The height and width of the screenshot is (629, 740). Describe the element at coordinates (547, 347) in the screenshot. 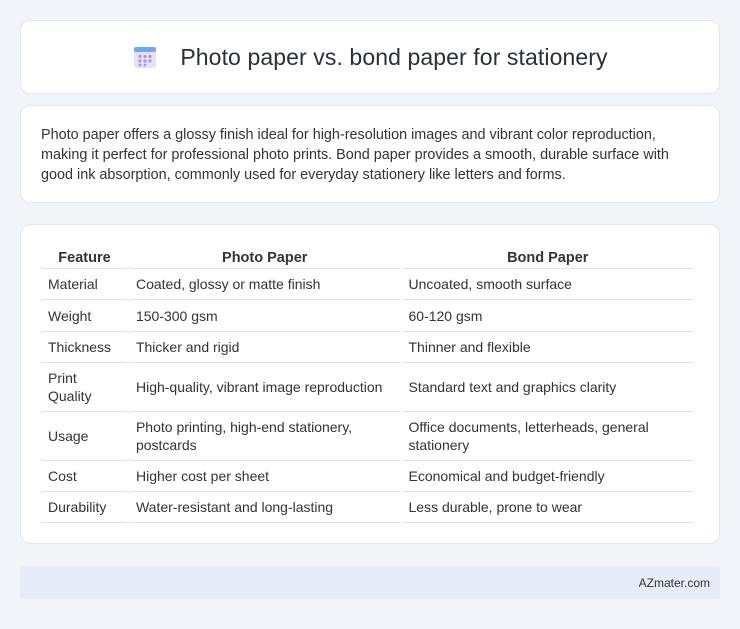

I see `bond-paper-cell: Thinner and flexible` at that location.